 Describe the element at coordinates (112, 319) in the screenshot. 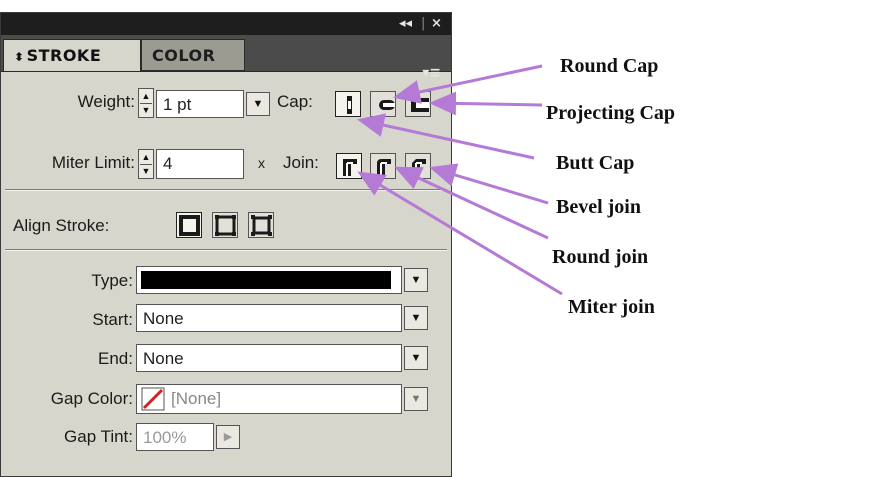

I see `start-label: Start:` at that location.